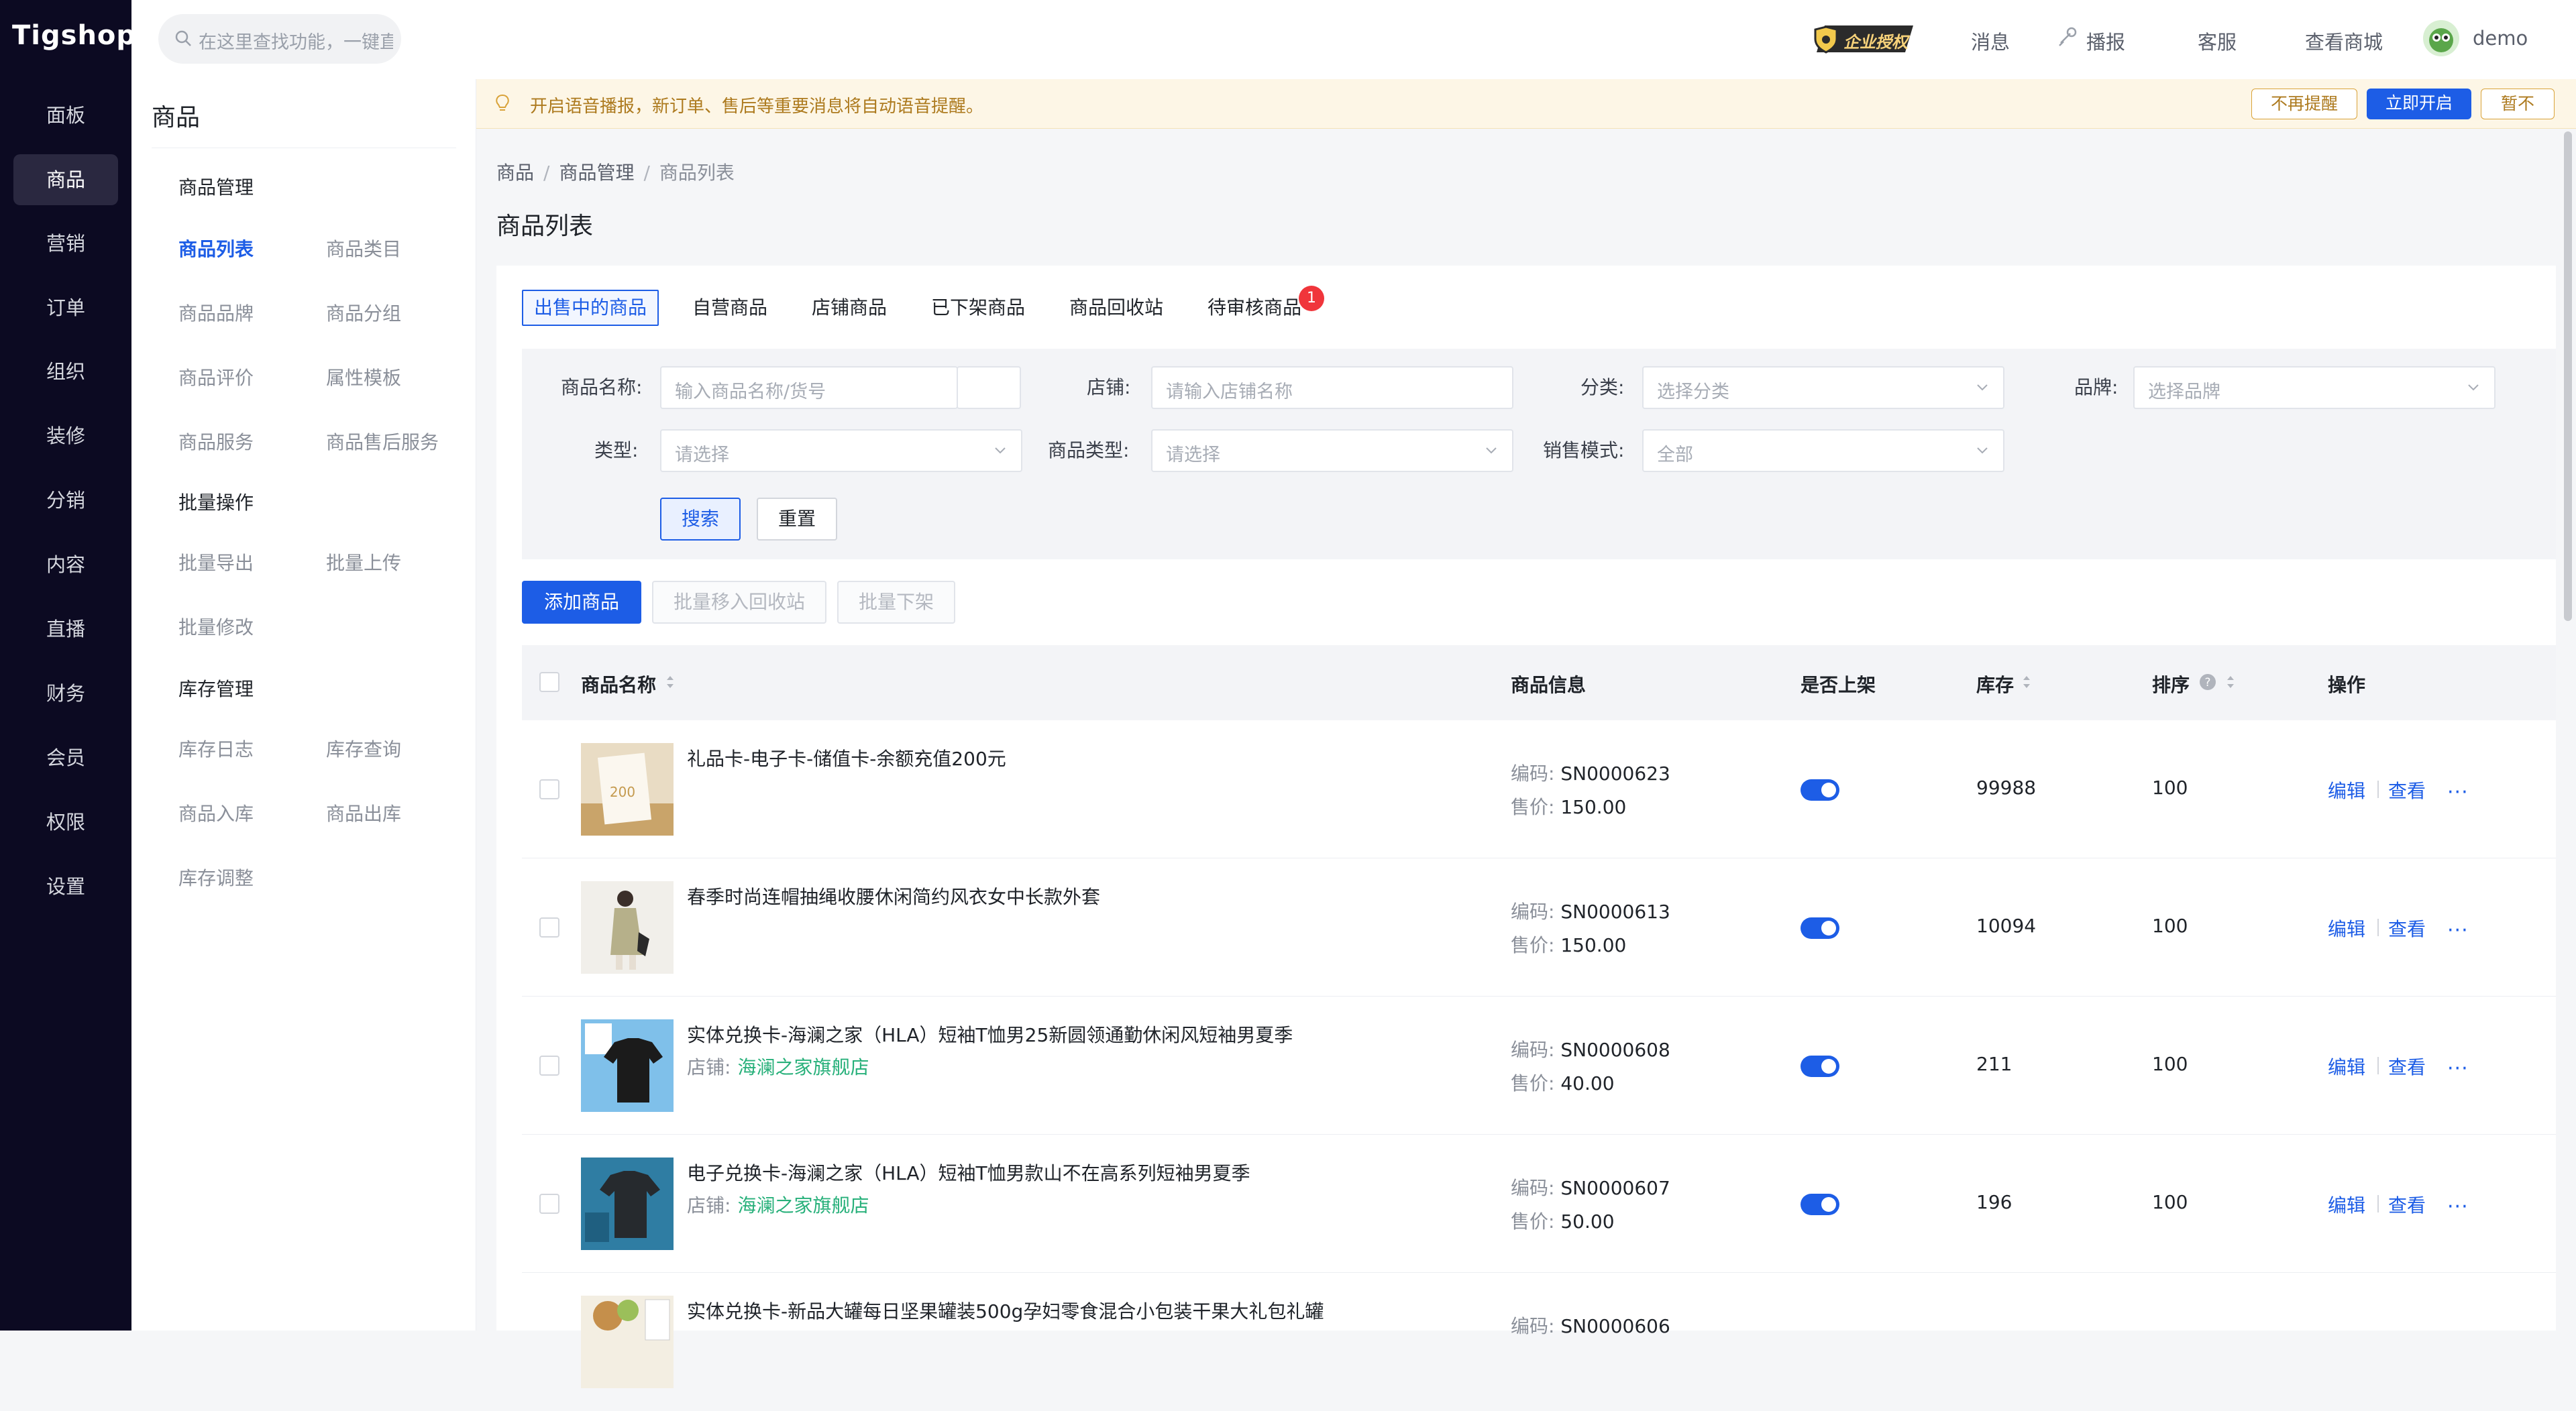 The height and width of the screenshot is (1411, 2576). What do you see at coordinates (1823, 387) in the screenshot?
I see `category-select: 选择分类` at bounding box center [1823, 387].